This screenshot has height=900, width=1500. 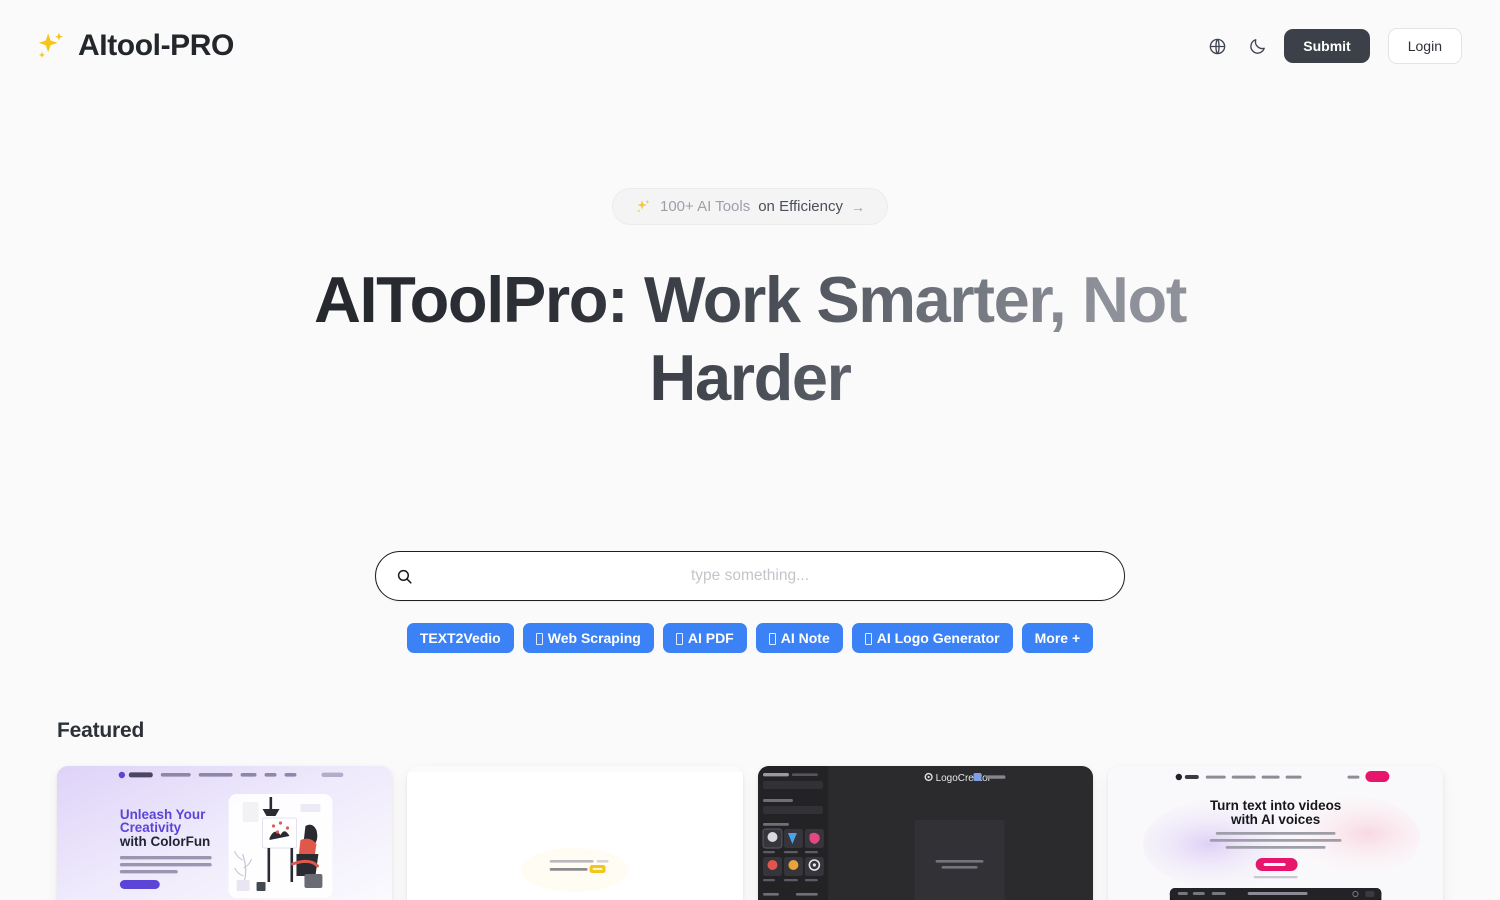 I want to click on tag-label: TEXT2Vedio, so click(x=460, y=638).